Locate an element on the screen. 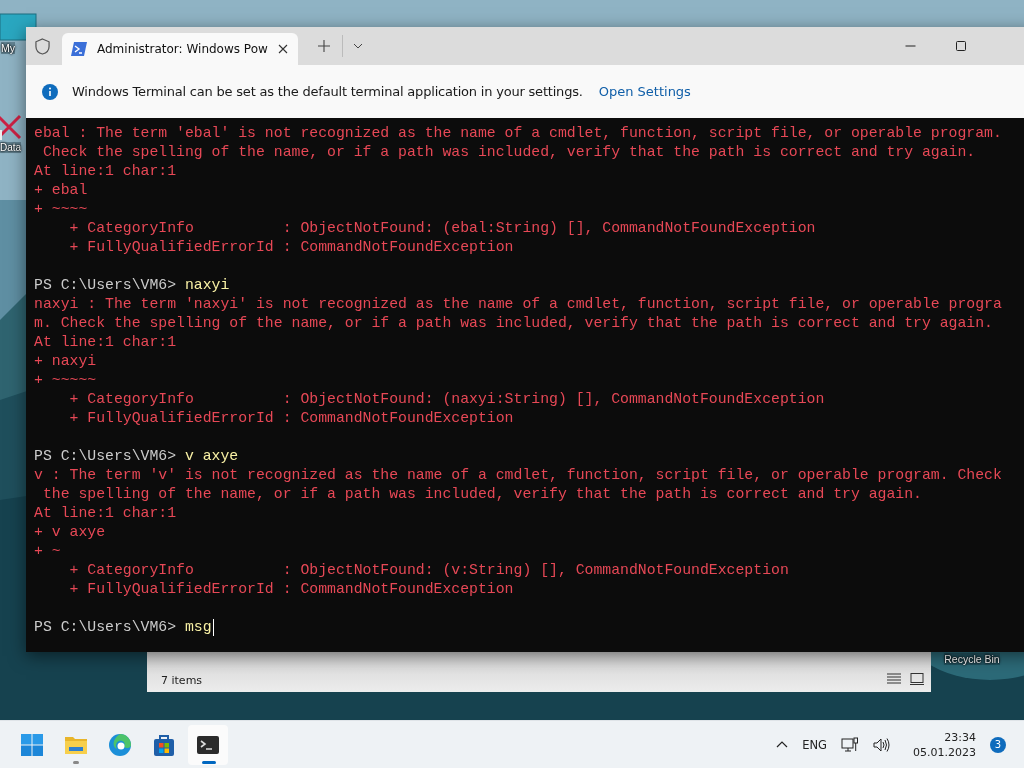 The image size is (1024, 768). edge-browser-icon is located at coordinates (120, 744).